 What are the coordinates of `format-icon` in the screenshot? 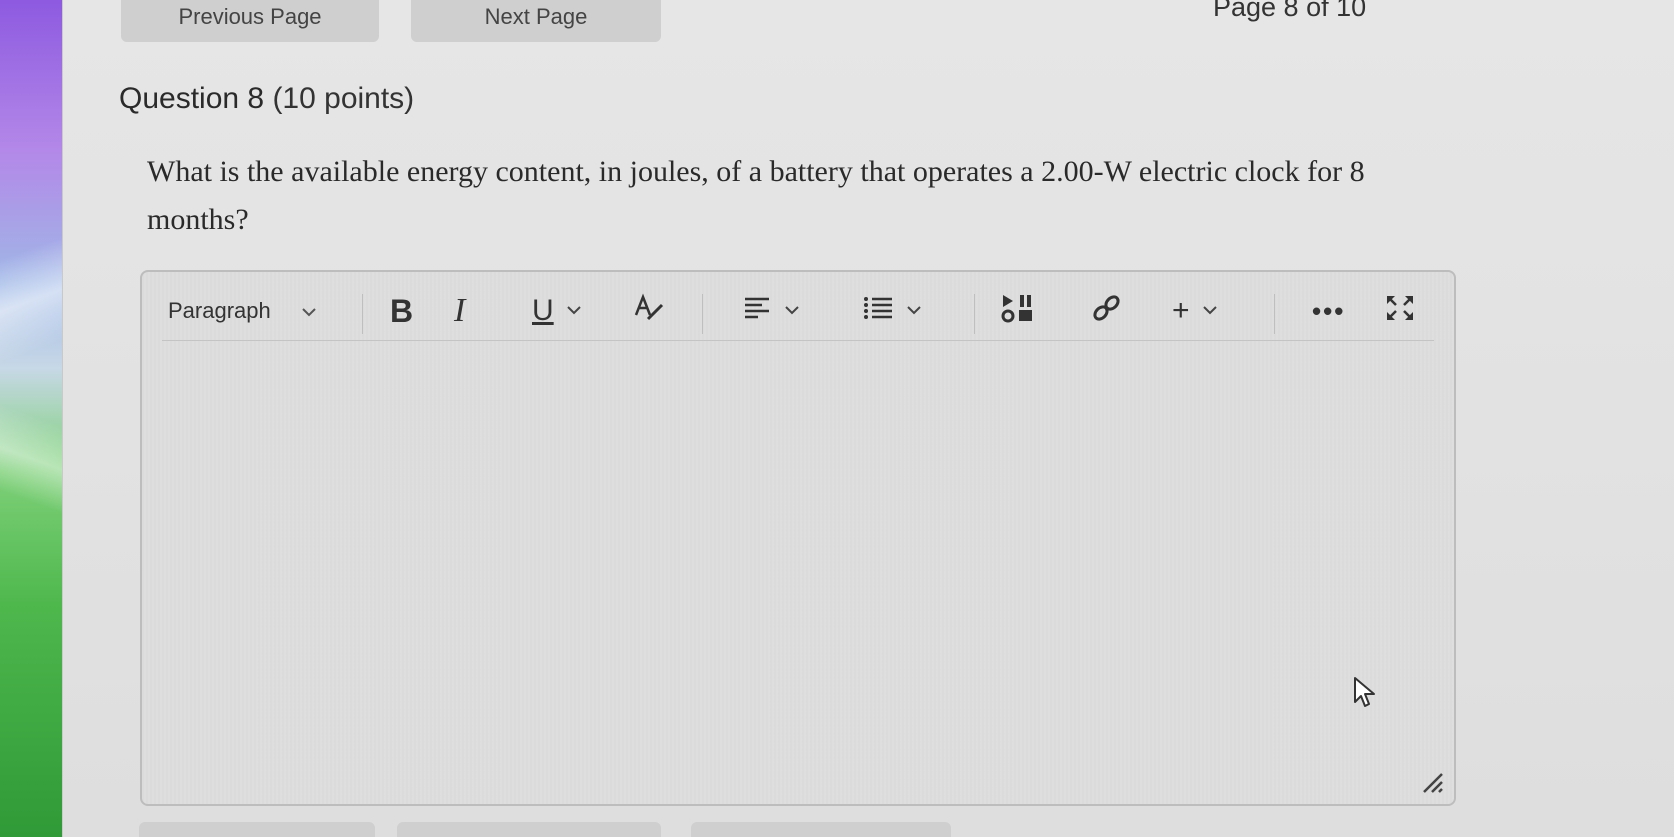 It's located at (649, 311).